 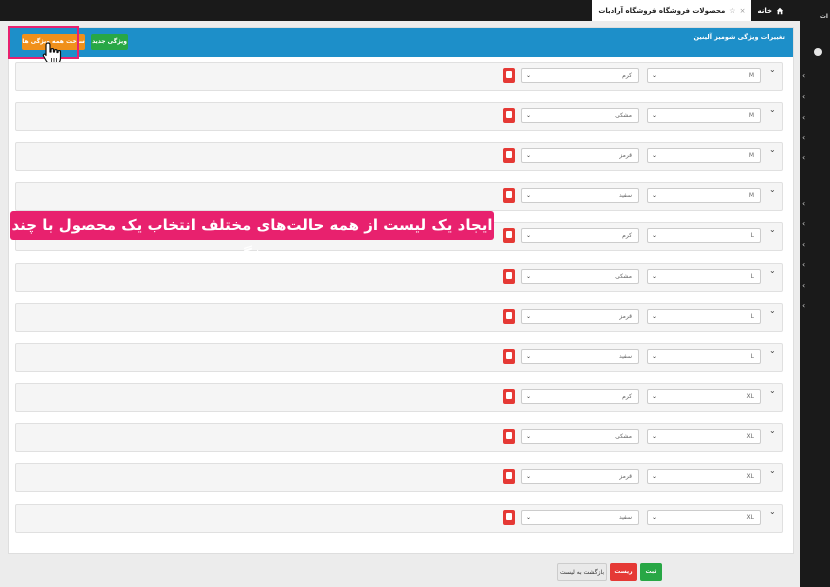 I want to click on variant-row: ⌄ XL ⌄ قرمز ⌄, so click(x=399, y=477).